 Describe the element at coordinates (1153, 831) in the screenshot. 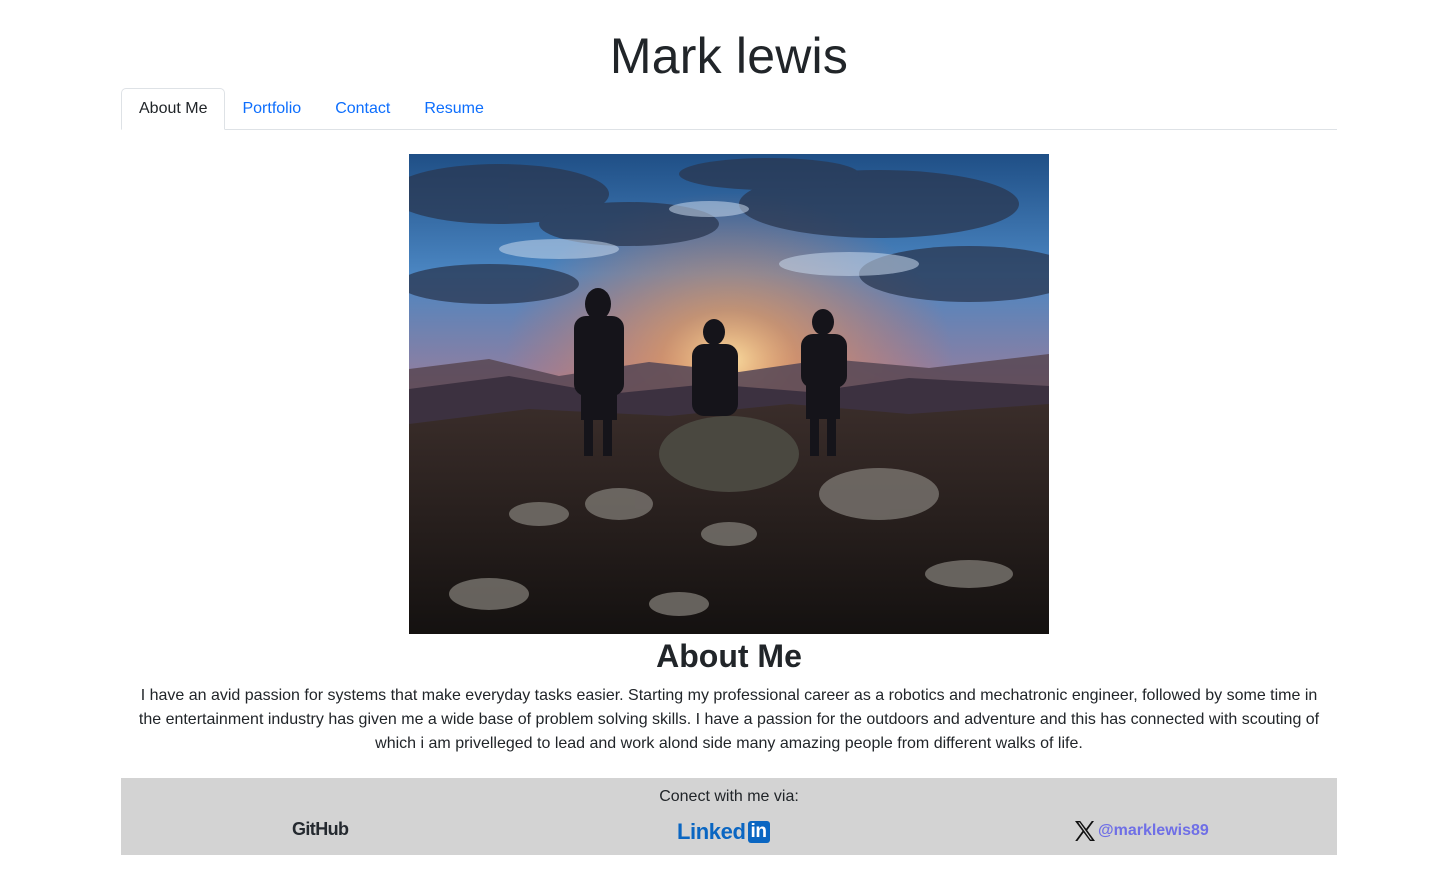

I see `x-handle-link: @marklewis89` at that location.